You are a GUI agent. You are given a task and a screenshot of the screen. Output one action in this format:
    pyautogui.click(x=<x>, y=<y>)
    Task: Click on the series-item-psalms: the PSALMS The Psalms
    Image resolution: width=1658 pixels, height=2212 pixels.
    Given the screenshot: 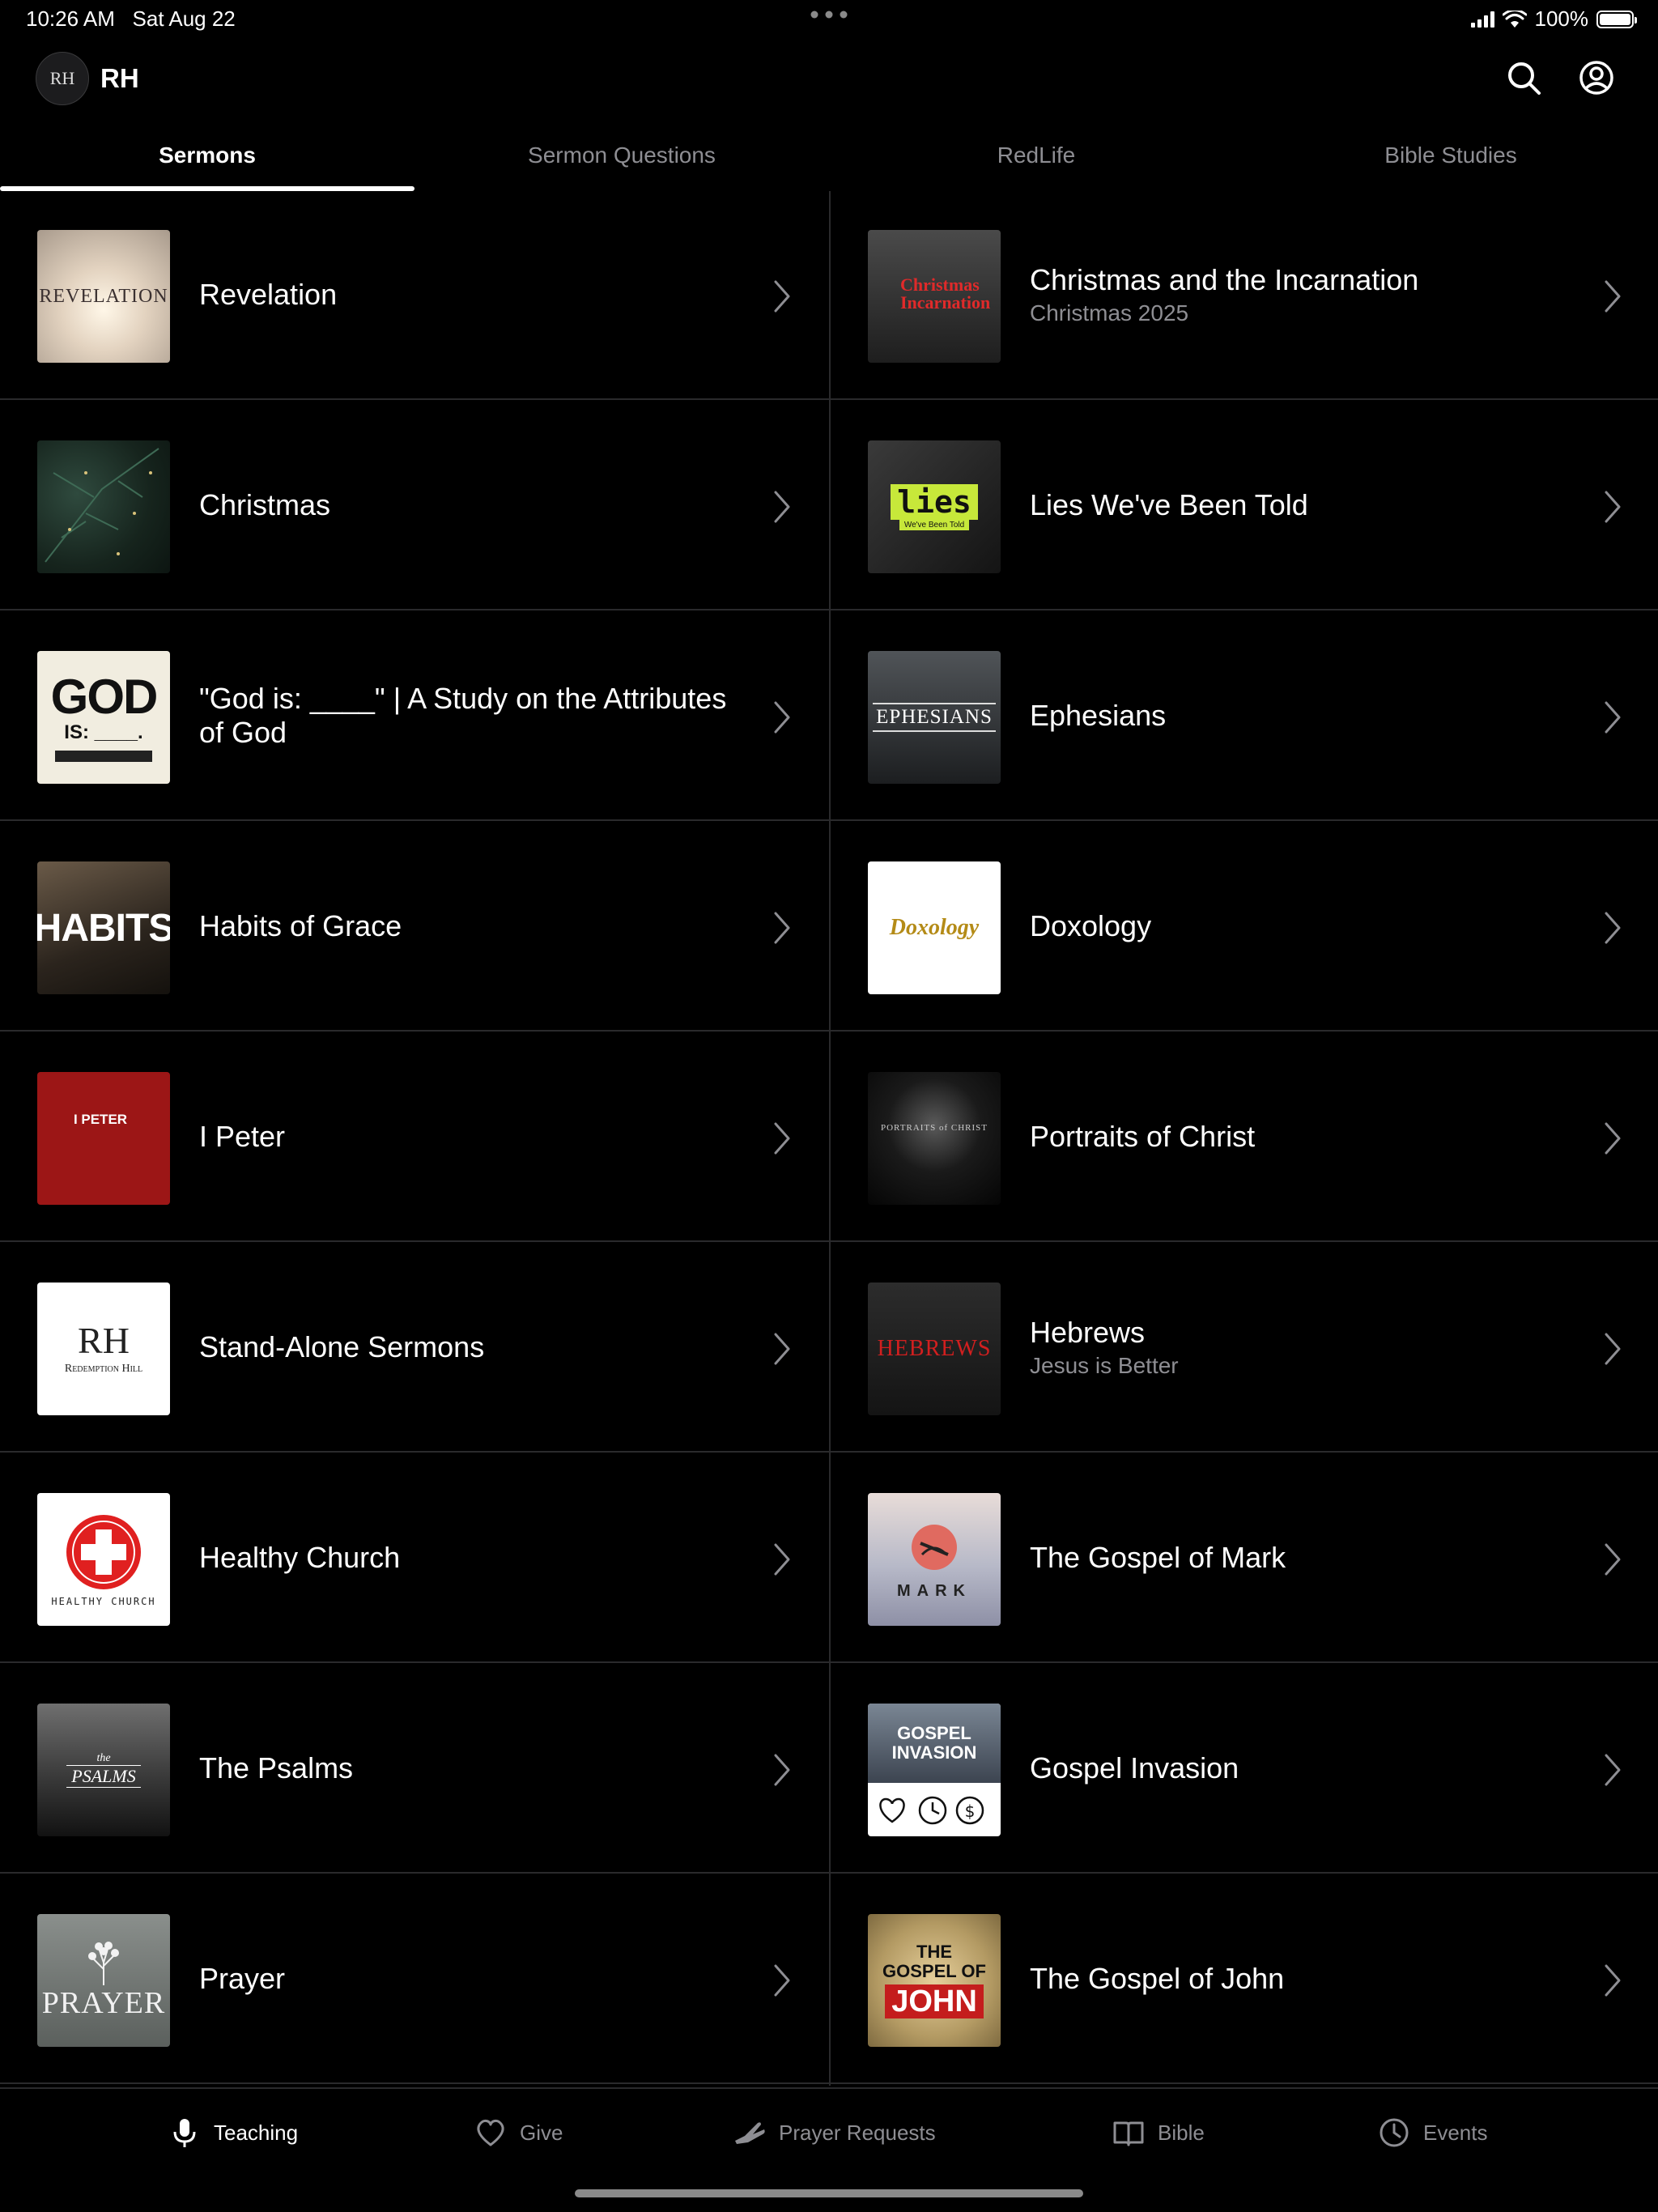 What is the action you would take?
    pyautogui.click(x=414, y=1770)
    